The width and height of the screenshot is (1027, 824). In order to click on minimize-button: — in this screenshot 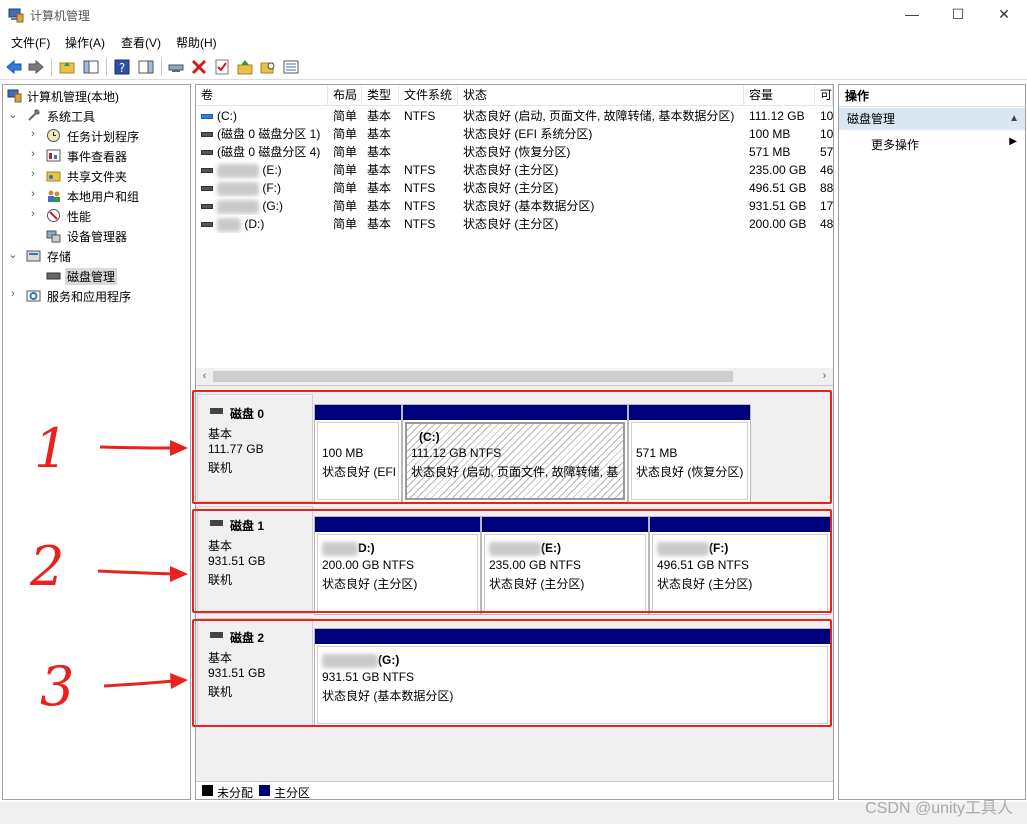, I will do `click(912, 15)`.